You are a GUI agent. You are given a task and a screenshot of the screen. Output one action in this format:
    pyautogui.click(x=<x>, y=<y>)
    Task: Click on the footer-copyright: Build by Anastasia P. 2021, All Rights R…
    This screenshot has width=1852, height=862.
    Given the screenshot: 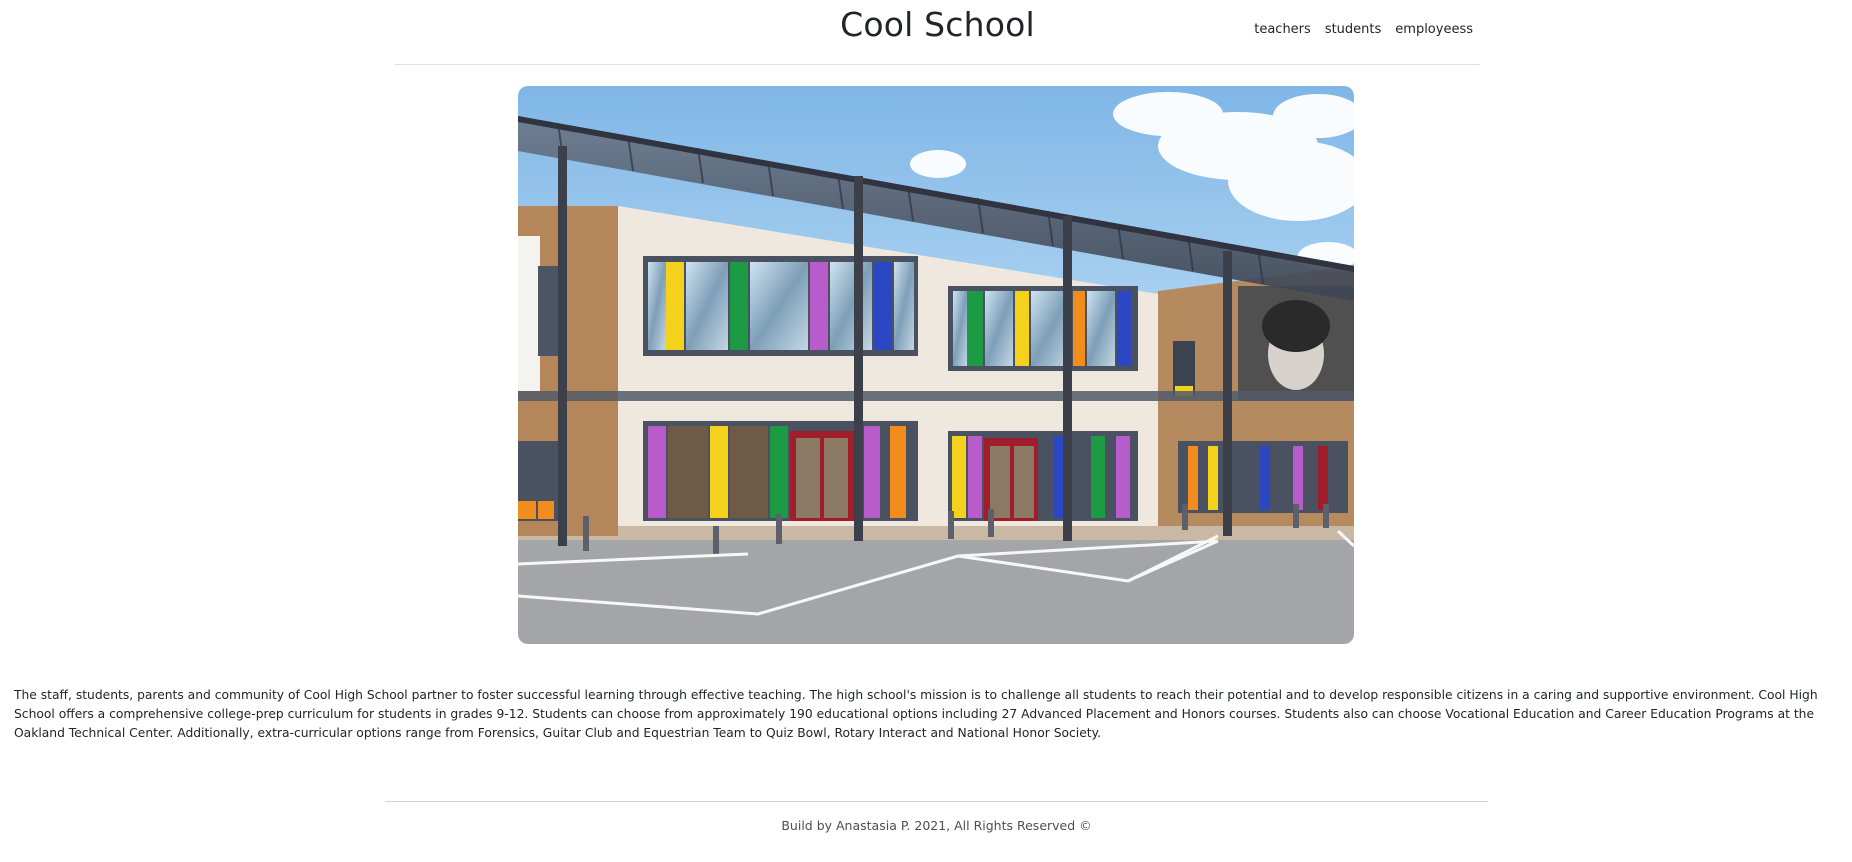 What is the action you would take?
    pyautogui.click(x=936, y=825)
    